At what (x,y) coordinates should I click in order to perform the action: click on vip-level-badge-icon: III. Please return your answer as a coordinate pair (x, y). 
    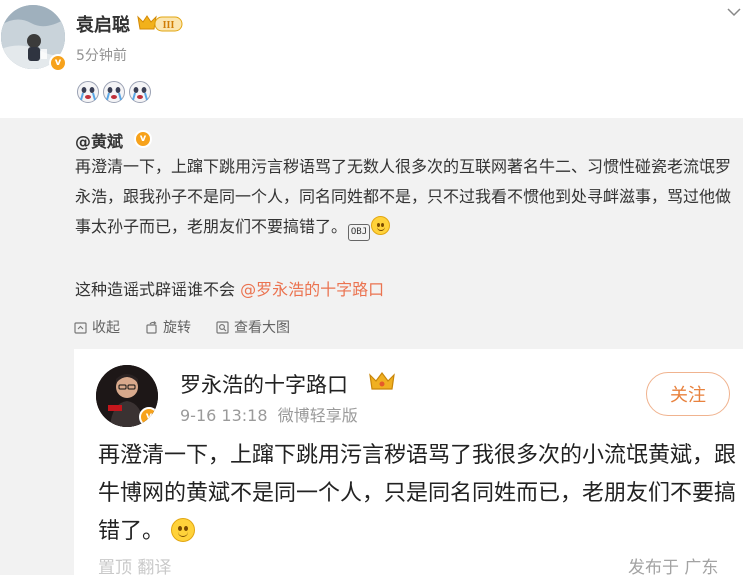
    Looking at the image, I should click on (160, 23).